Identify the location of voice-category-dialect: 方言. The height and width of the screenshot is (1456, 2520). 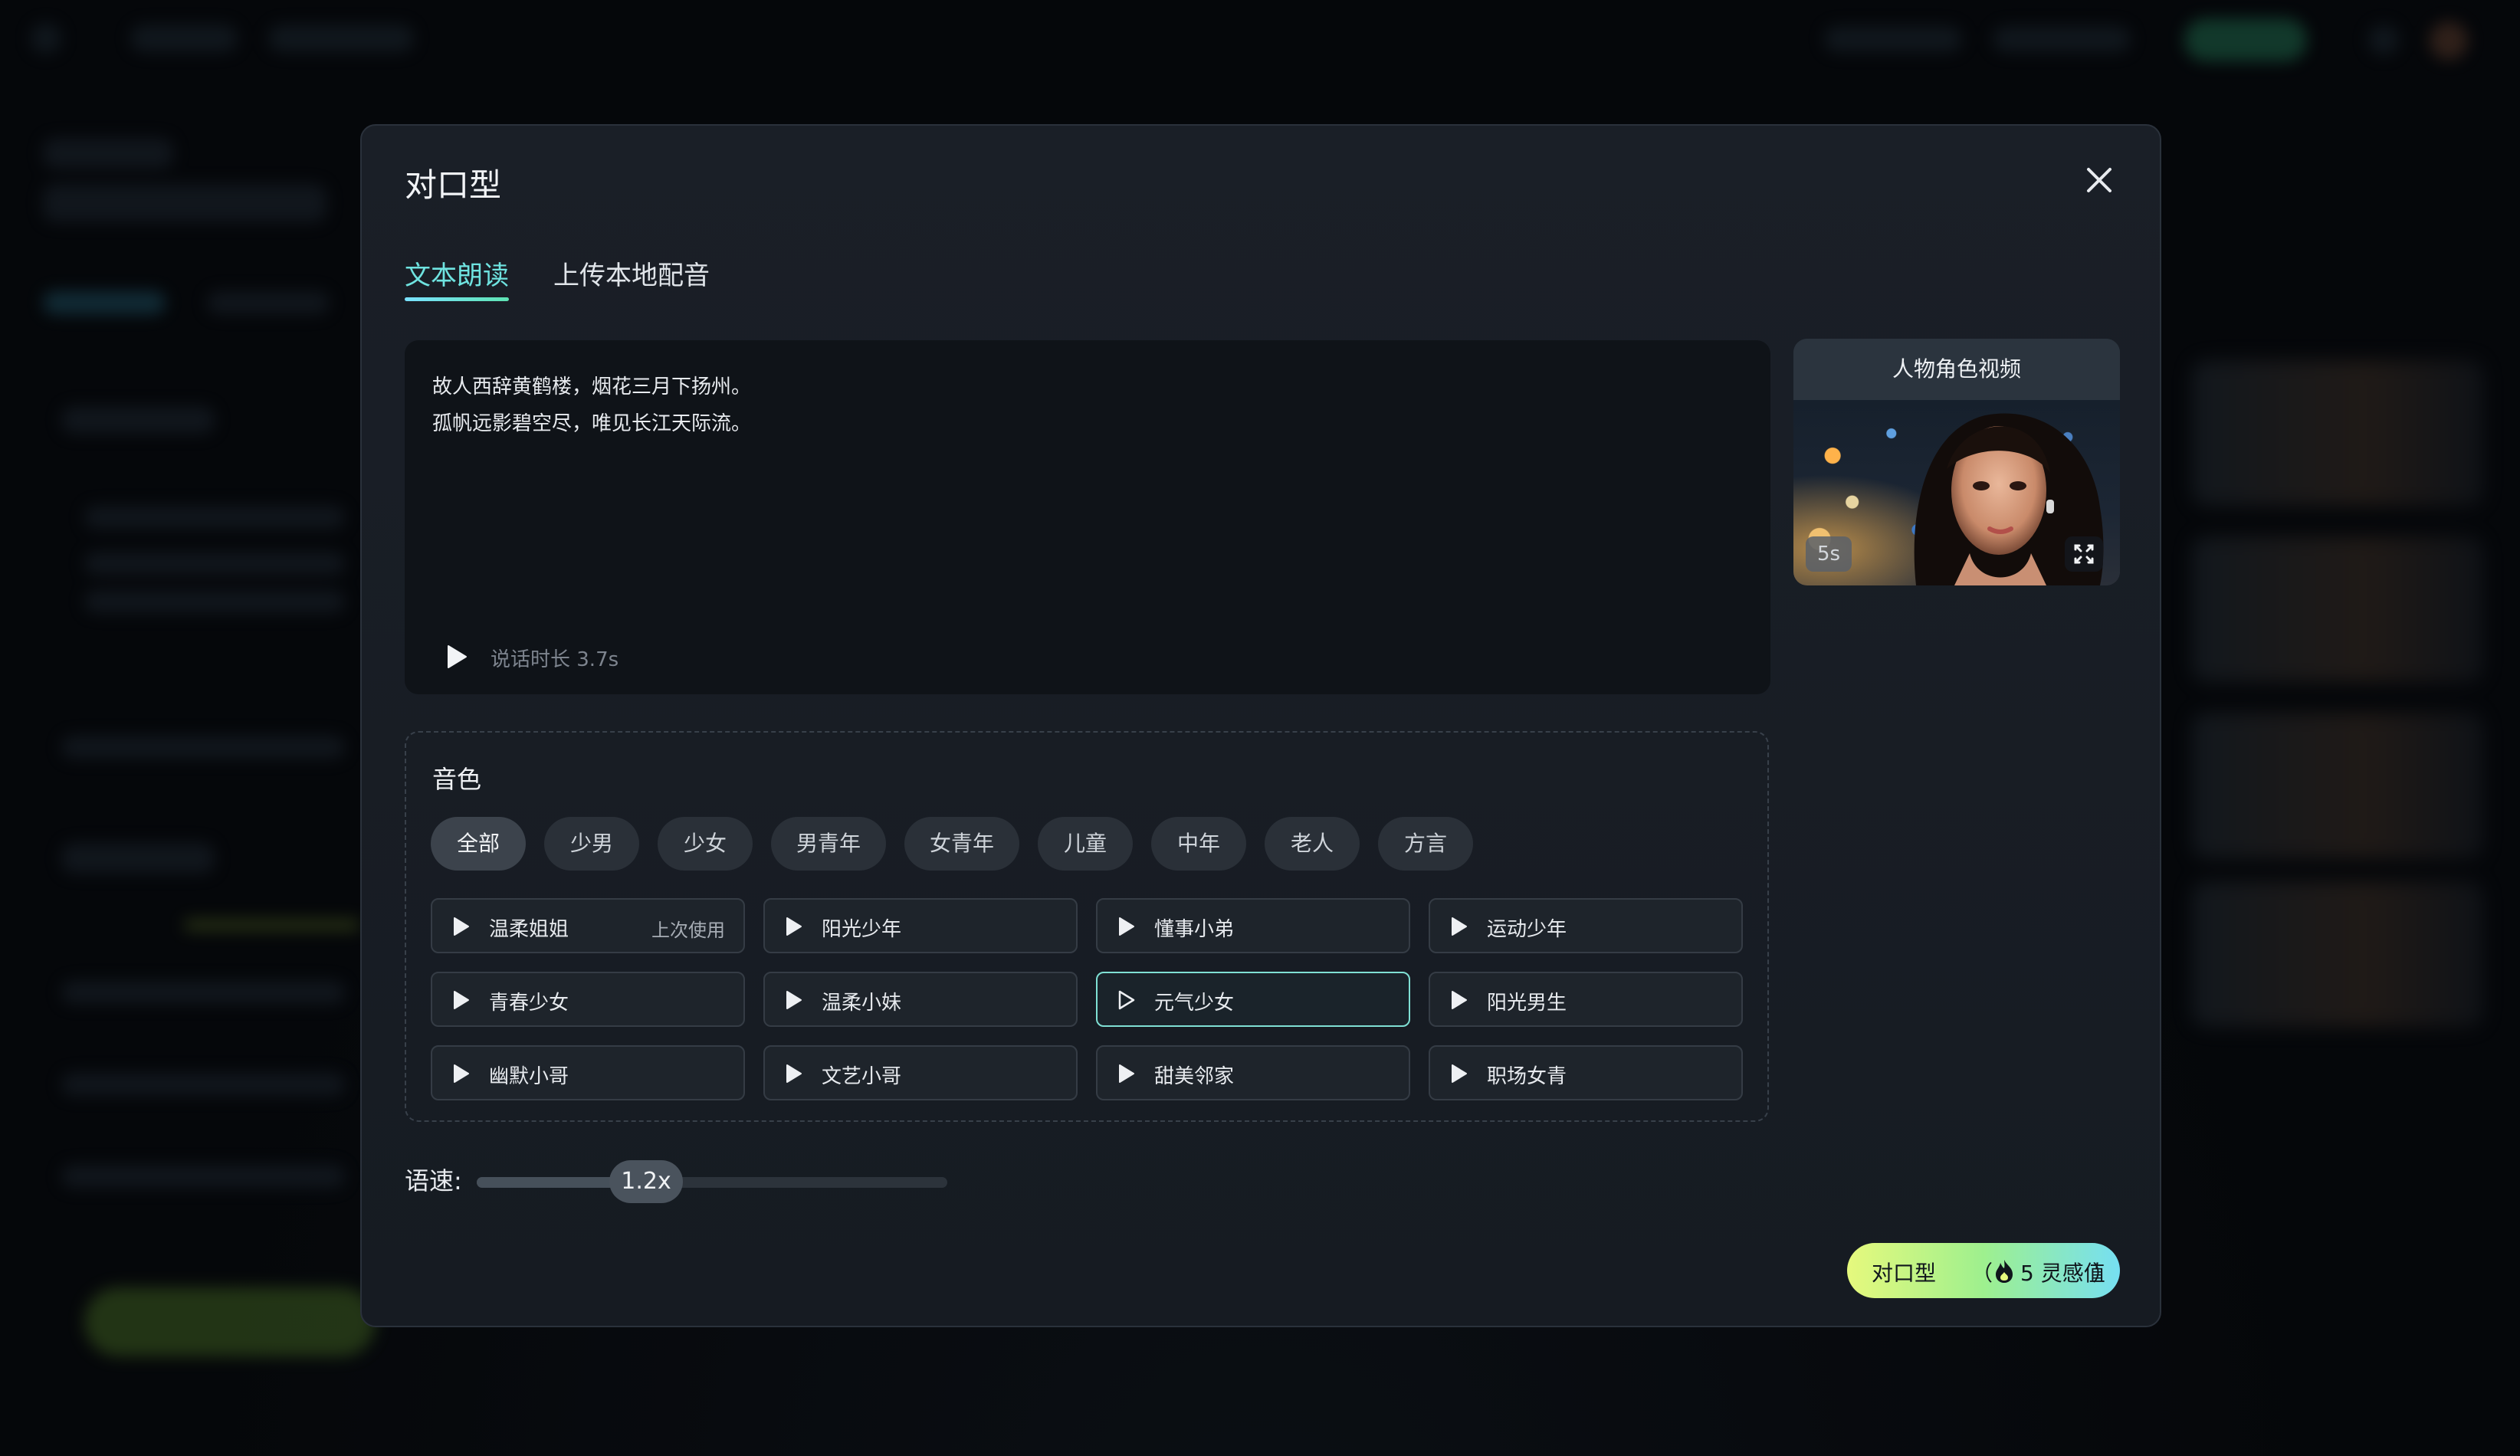
(1425, 844).